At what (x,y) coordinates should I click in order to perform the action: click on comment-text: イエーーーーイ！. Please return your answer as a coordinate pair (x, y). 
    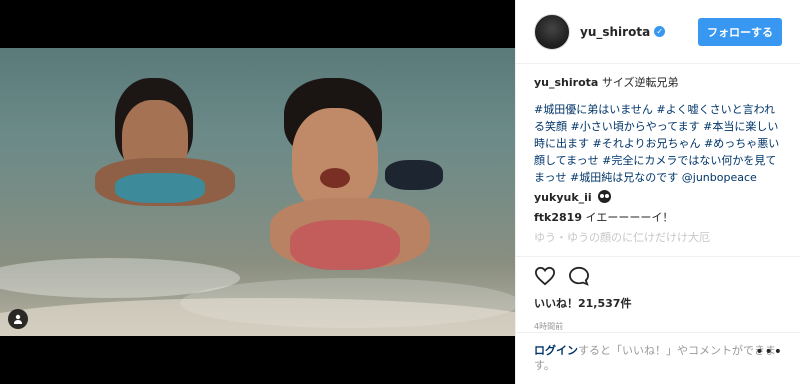
    Looking at the image, I should click on (627, 217).